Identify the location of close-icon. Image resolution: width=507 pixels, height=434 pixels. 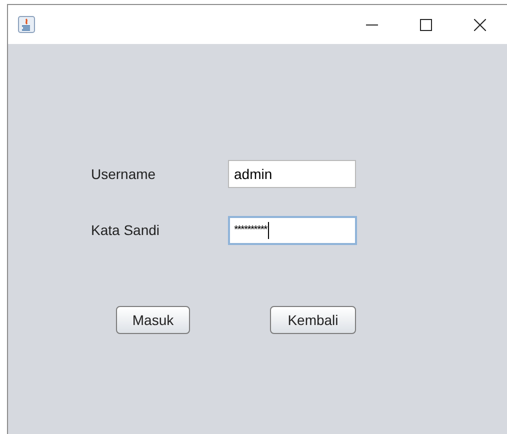
(480, 24).